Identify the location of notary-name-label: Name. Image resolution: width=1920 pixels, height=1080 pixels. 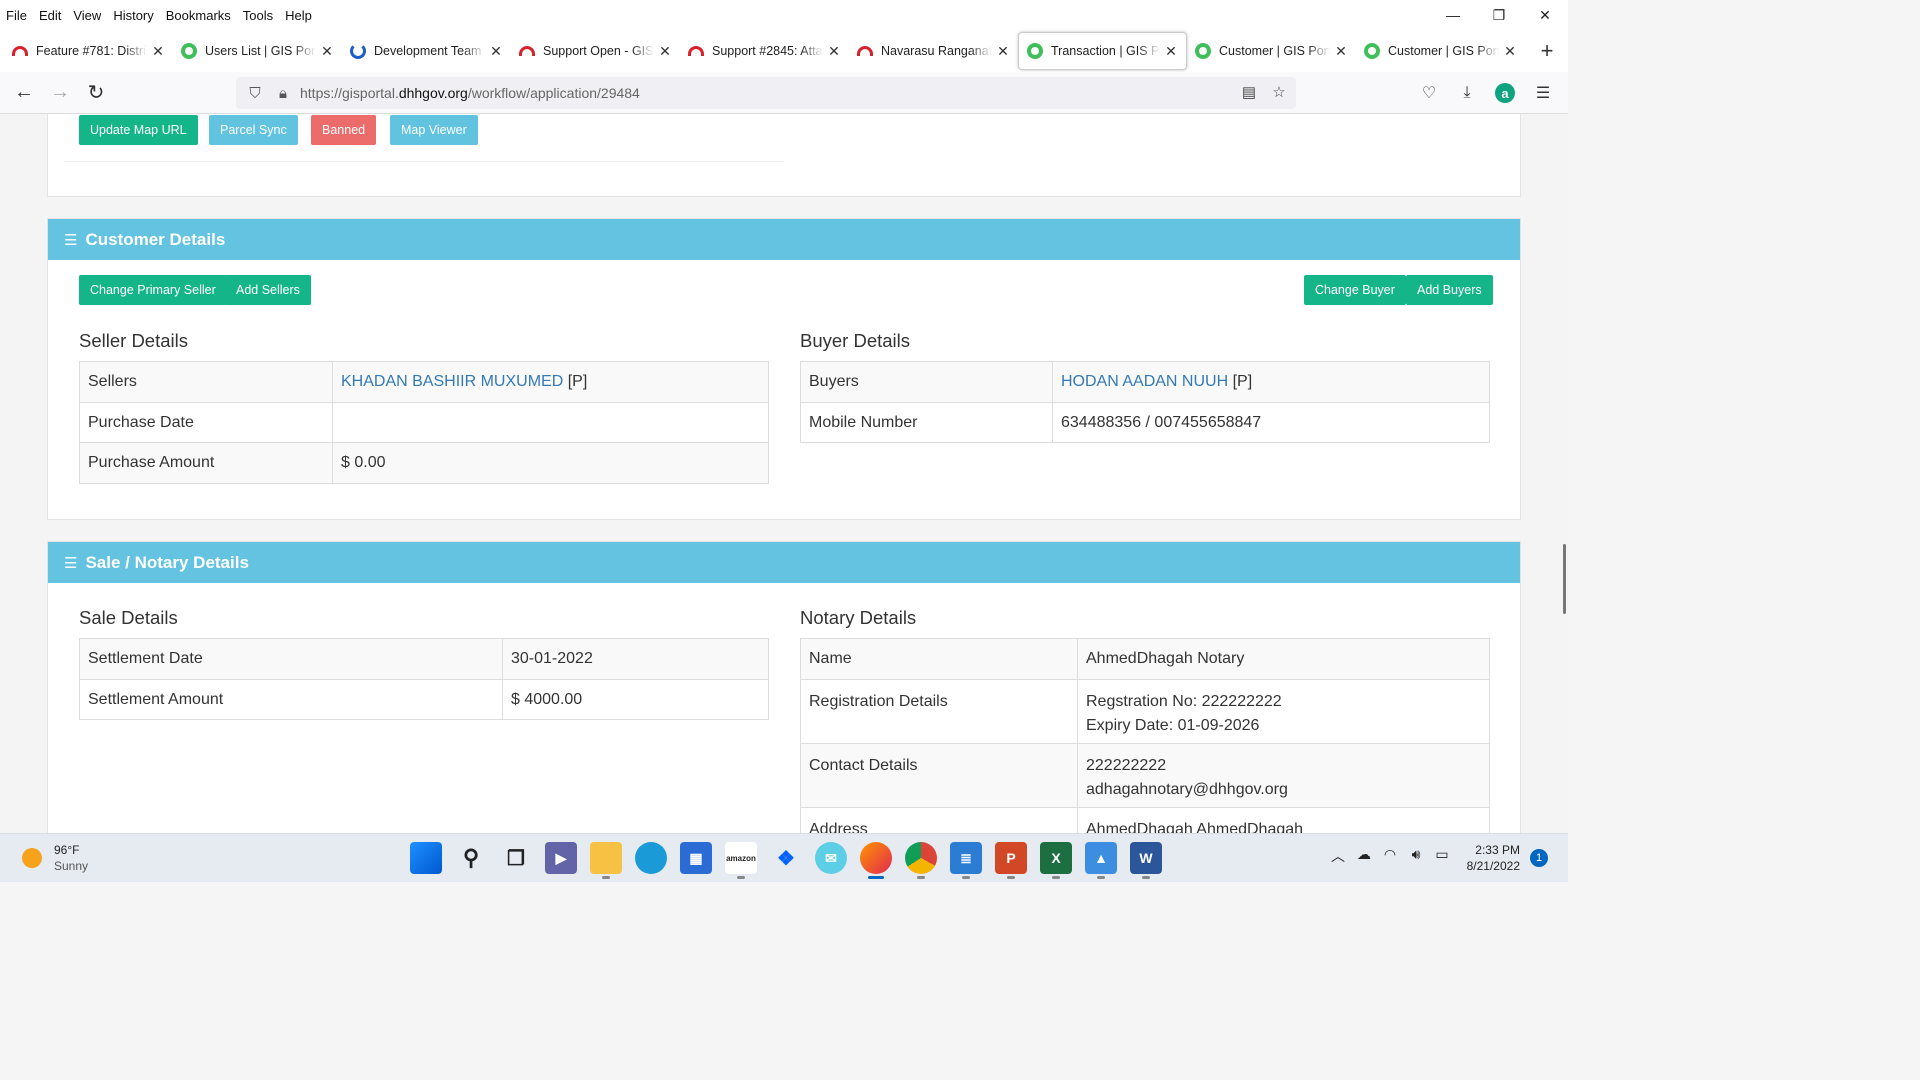
(939, 659).